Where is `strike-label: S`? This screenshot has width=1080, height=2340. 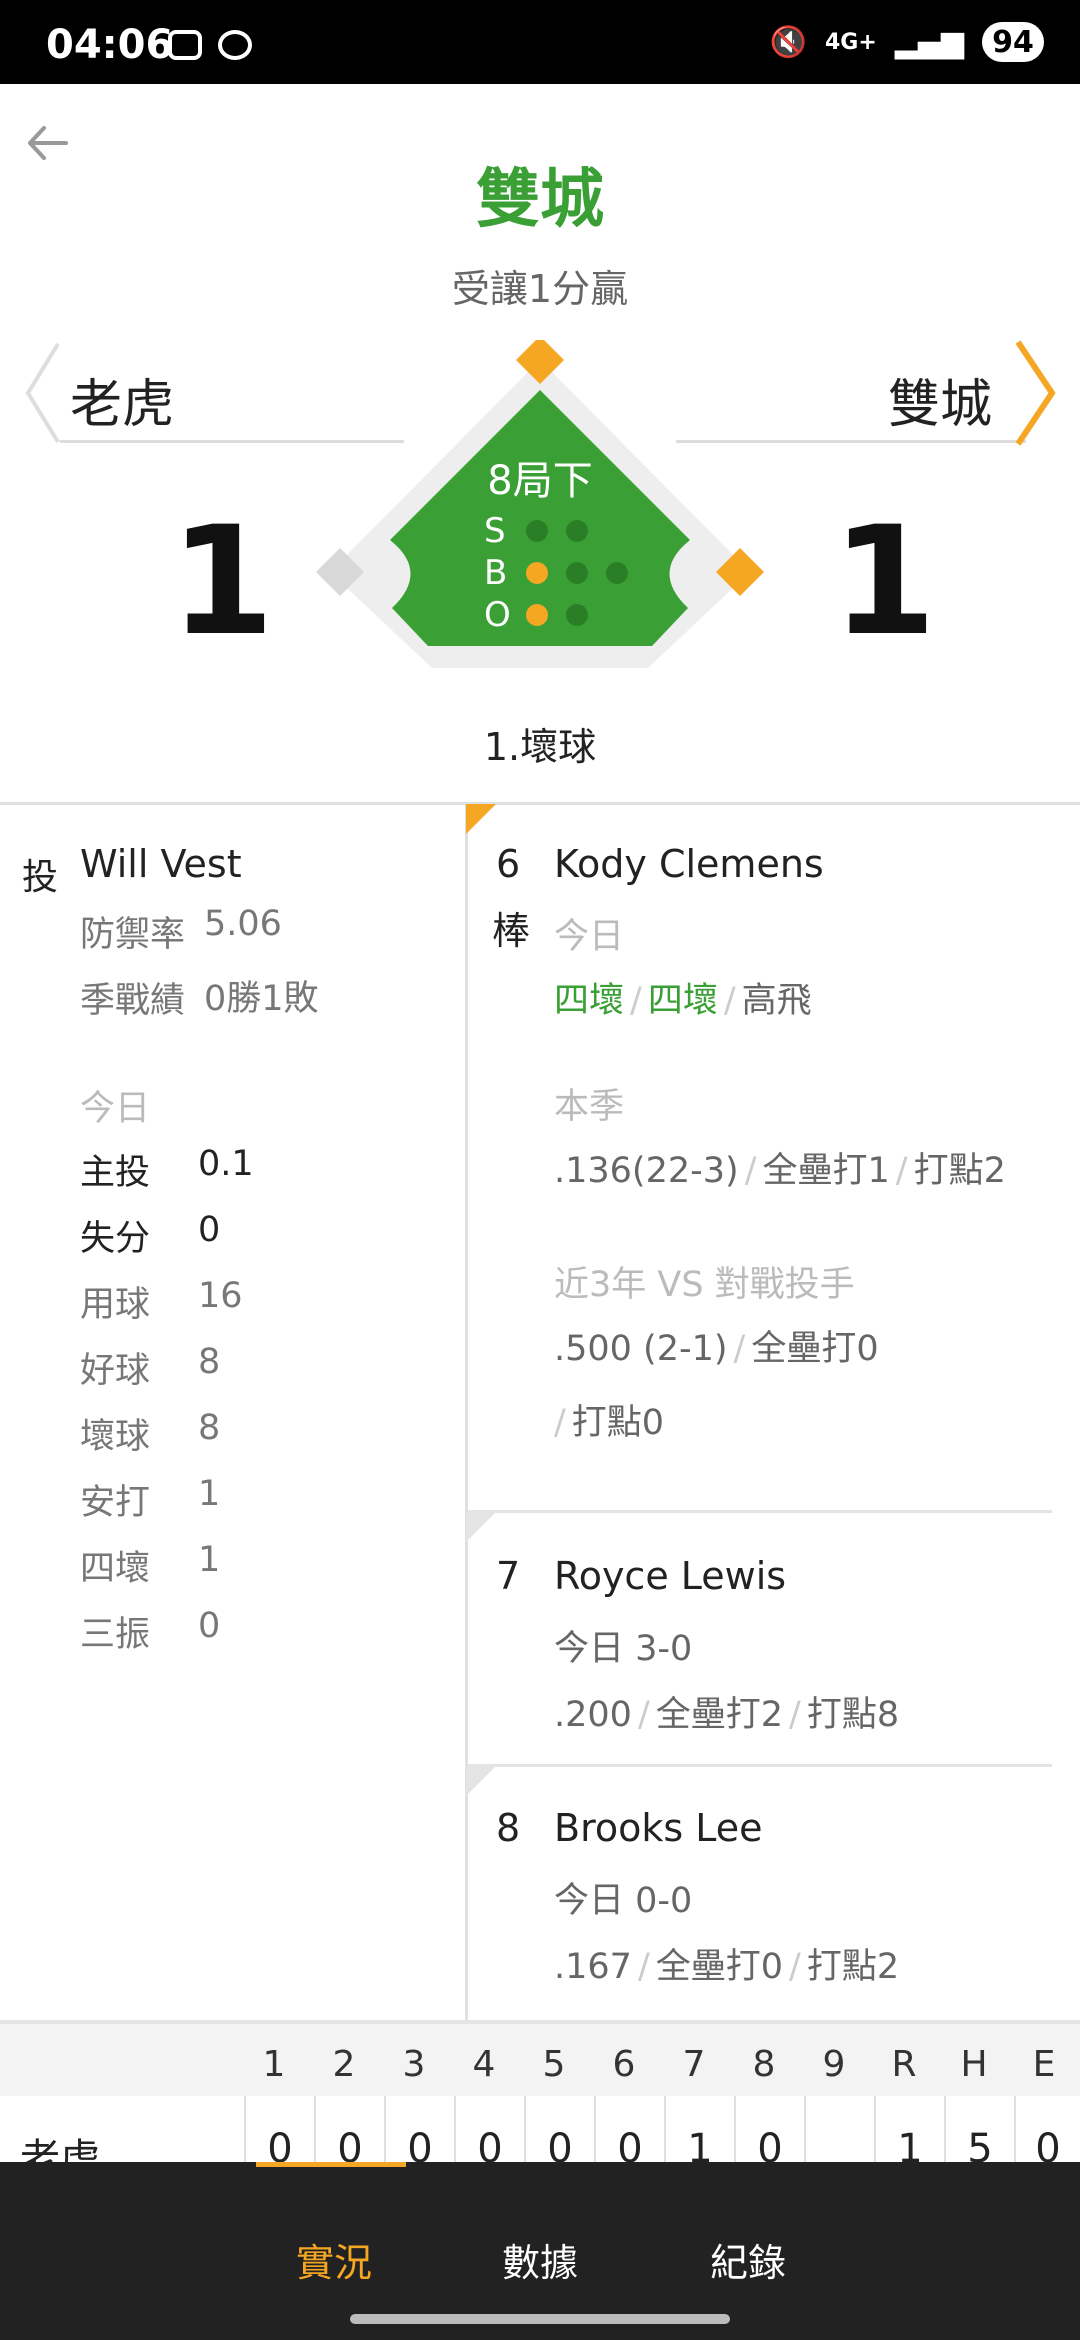
strike-label: S is located at coordinates (495, 531).